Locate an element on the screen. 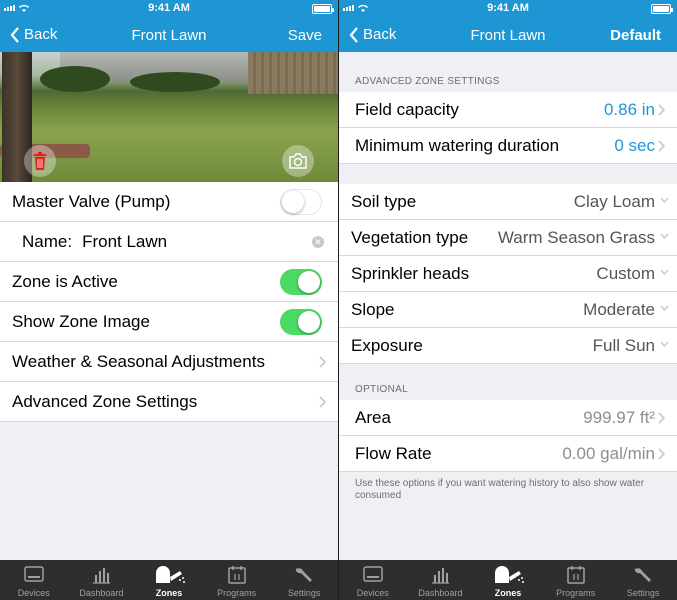 This screenshot has height=600, width=677. soil-type-select: Soil type Clay Loam is located at coordinates (508, 202).